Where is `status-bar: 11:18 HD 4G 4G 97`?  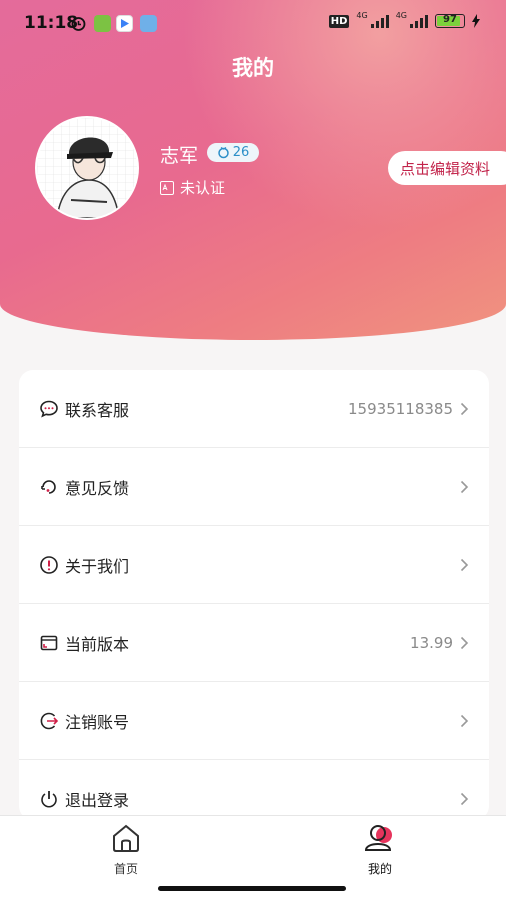
status-bar: 11:18 HD 4G 4G 97 is located at coordinates (253, 24).